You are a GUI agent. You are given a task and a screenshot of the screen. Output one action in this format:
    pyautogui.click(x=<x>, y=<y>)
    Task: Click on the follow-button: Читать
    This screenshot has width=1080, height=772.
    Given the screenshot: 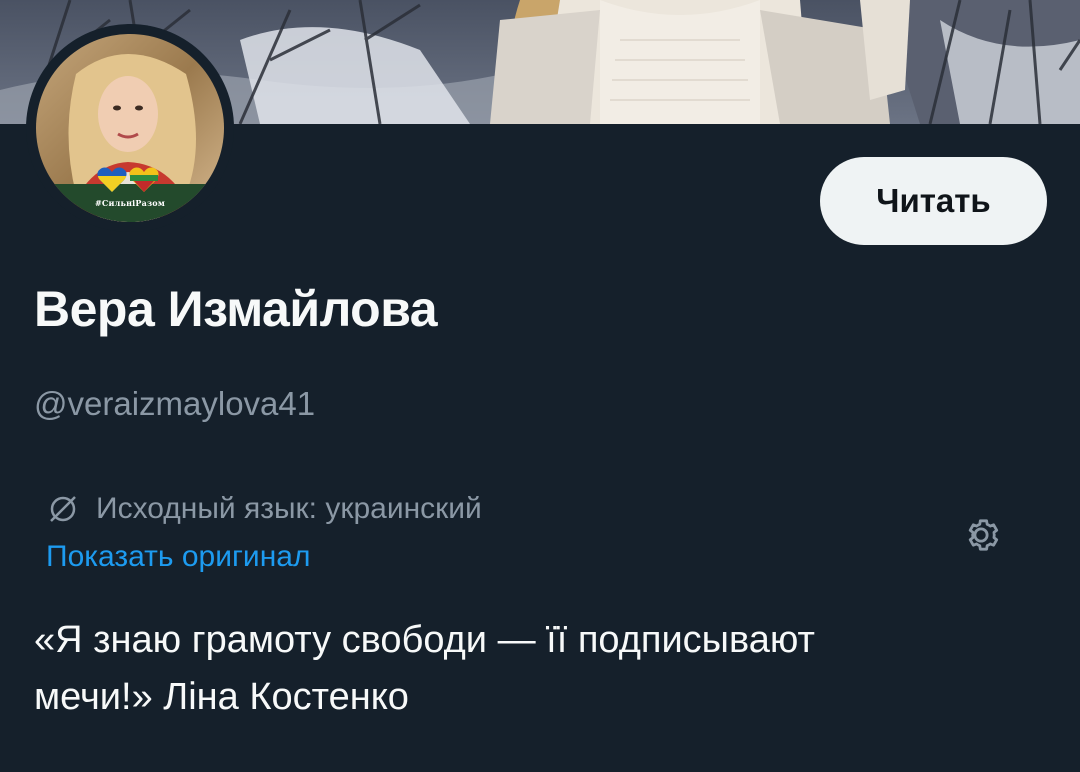 What is the action you would take?
    pyautogui.click(x=933, y=201)
    